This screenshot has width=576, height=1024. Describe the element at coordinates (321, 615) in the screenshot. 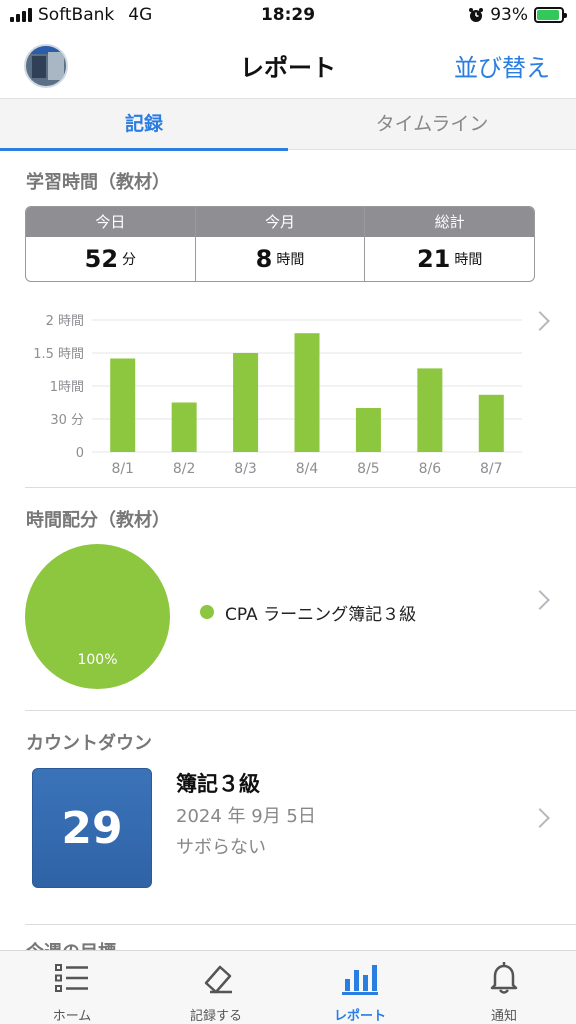

I see `legend-label: CPA ラーニング簿記３級` at that location.